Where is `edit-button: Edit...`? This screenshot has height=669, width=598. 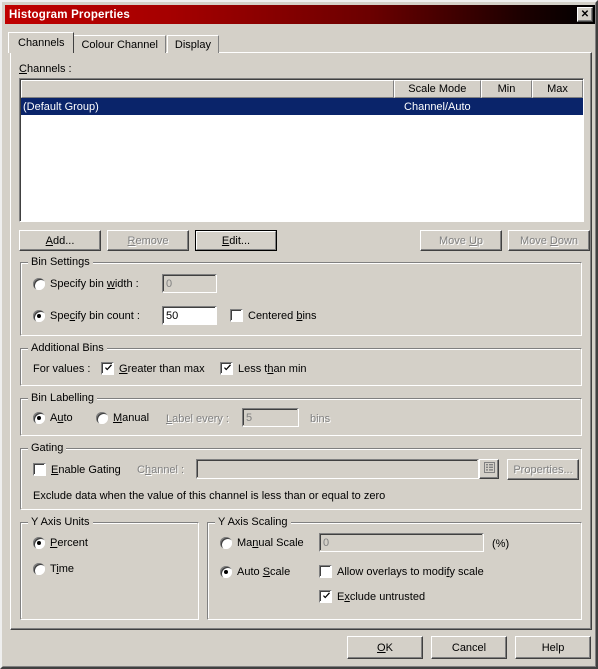 edit-button: Edit... is located at coordinates (236, 240).